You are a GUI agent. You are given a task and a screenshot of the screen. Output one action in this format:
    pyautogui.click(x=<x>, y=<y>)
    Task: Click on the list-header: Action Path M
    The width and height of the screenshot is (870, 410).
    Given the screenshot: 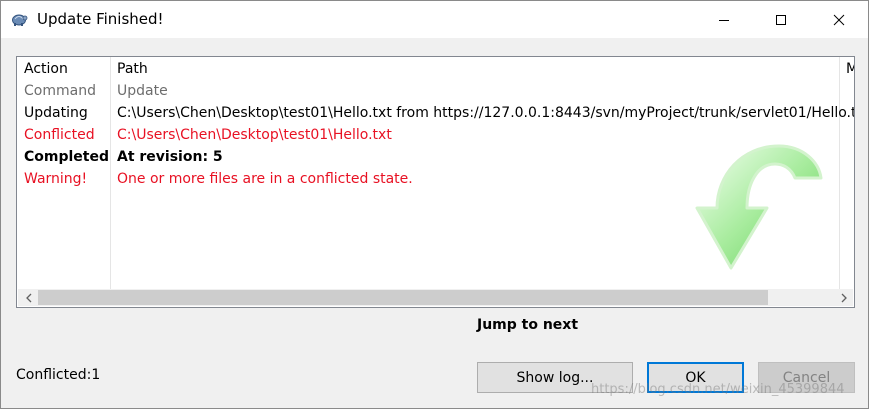 What is the action you would take?
    pyautogui.click(x=435, y=69)
    